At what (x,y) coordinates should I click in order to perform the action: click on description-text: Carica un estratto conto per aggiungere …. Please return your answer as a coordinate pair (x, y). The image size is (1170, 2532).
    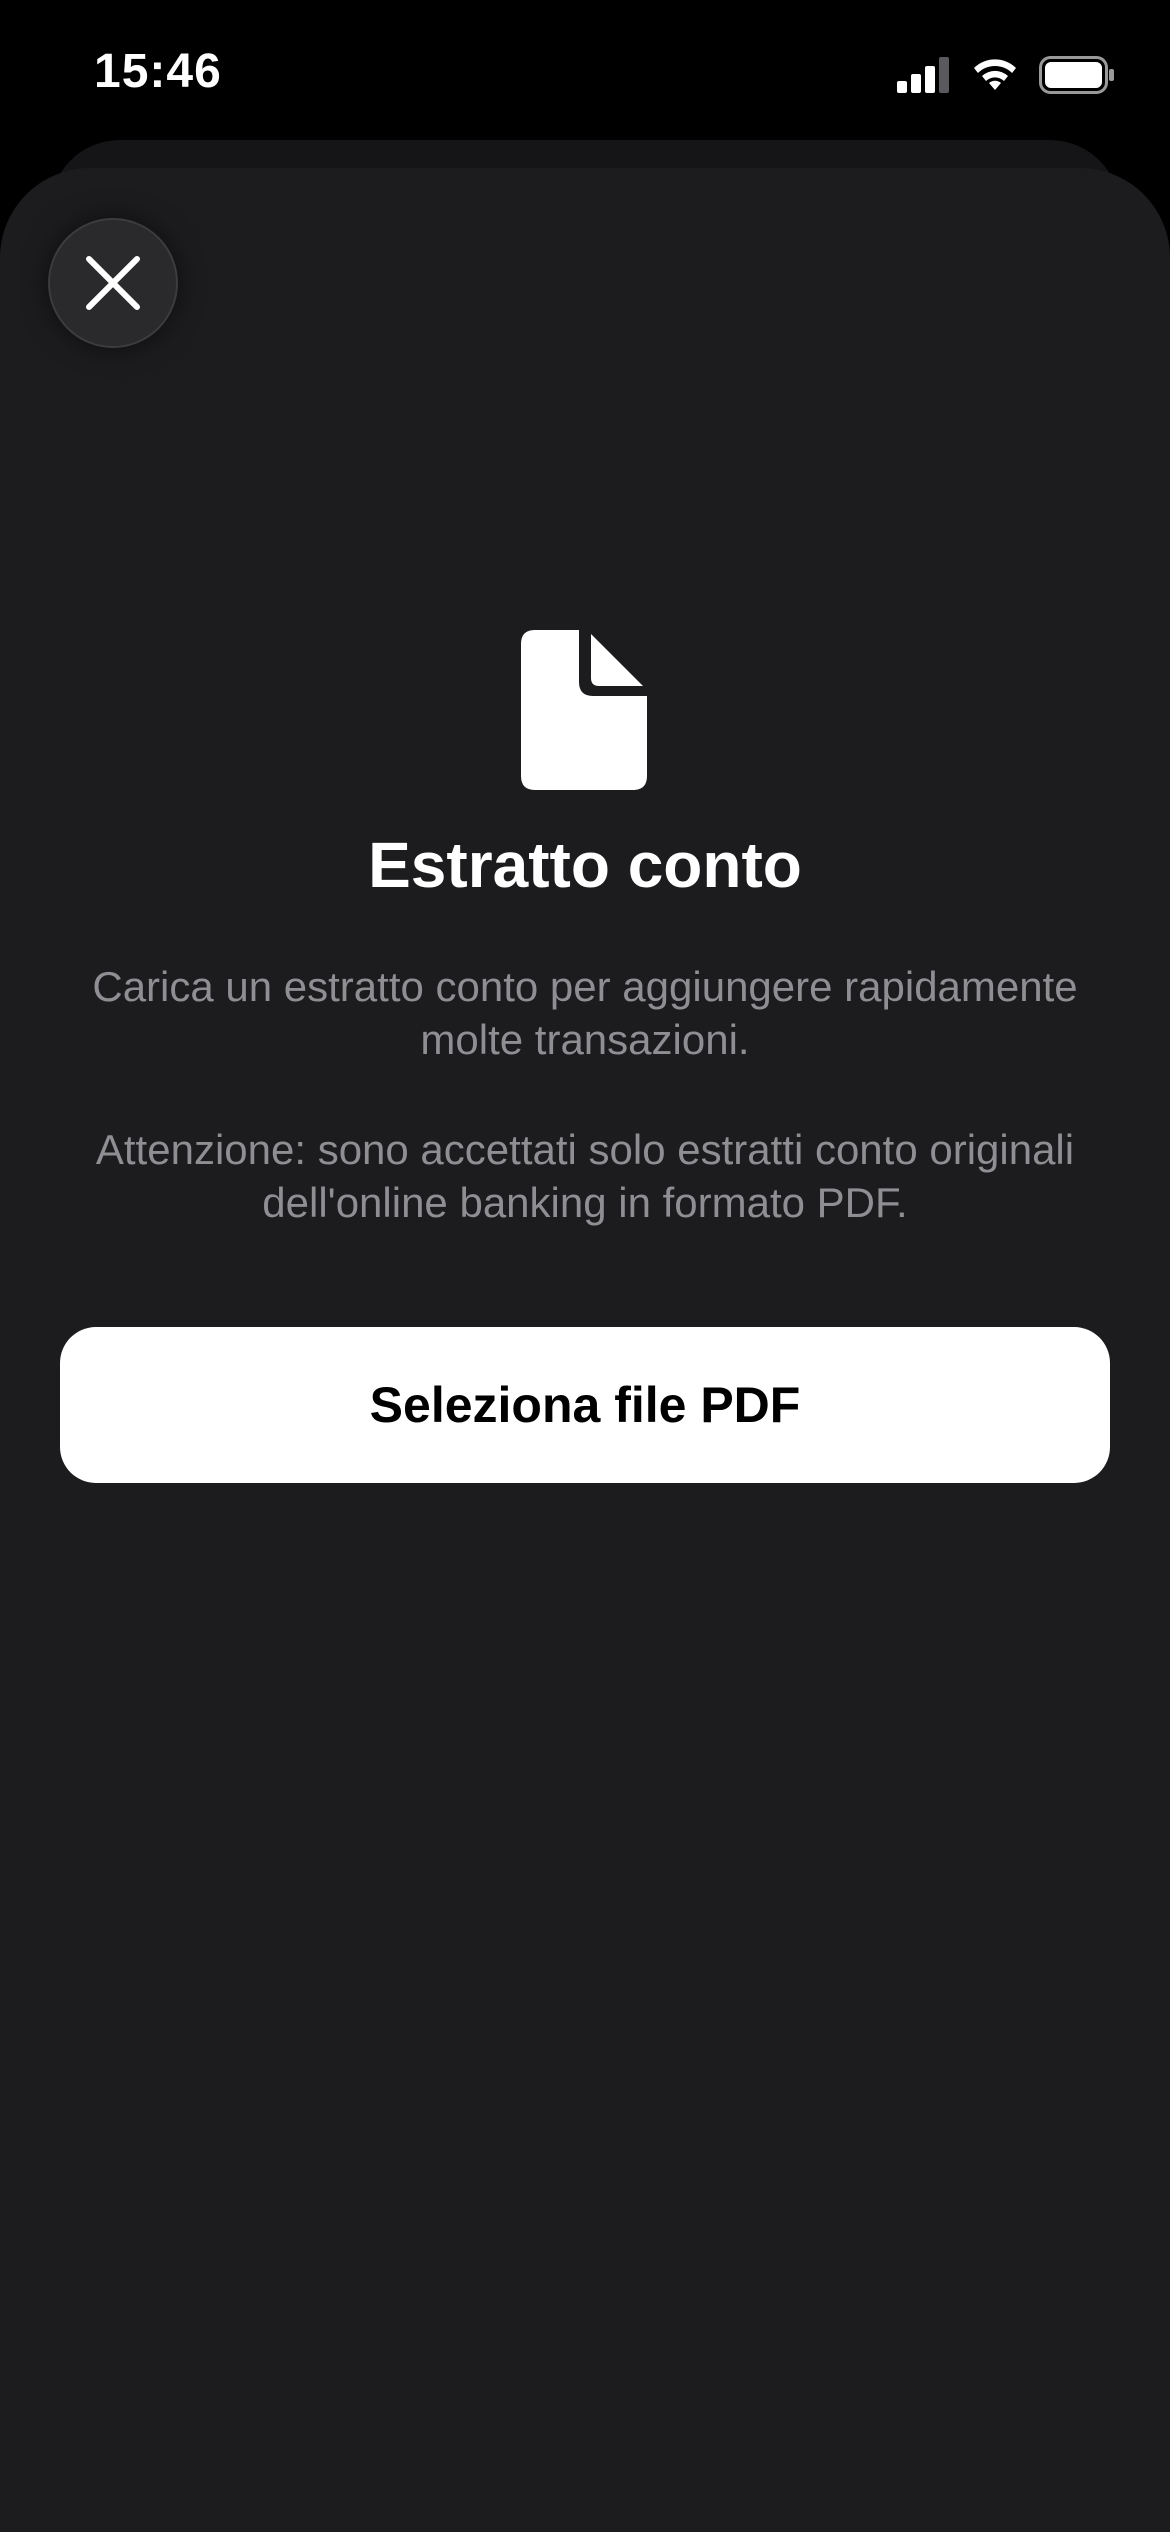
    Looking at the image, I should click on (585, 1013).